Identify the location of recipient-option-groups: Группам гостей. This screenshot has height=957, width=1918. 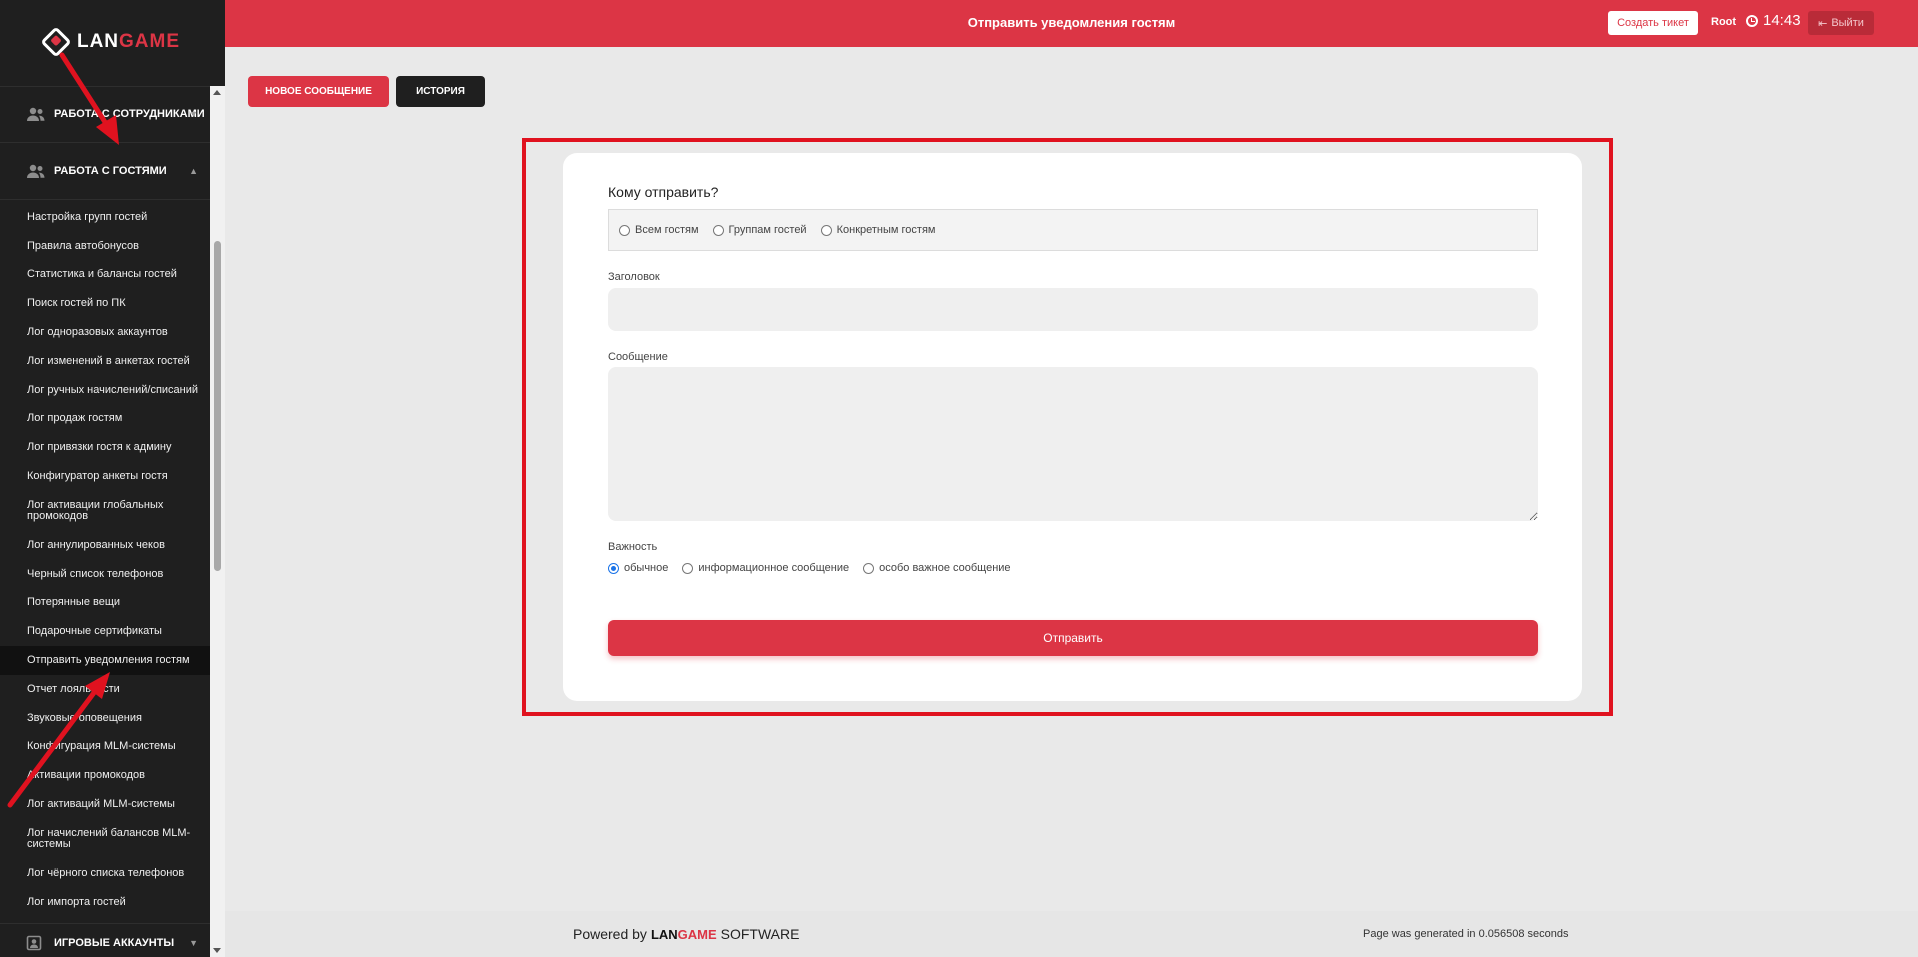
(759, 230).